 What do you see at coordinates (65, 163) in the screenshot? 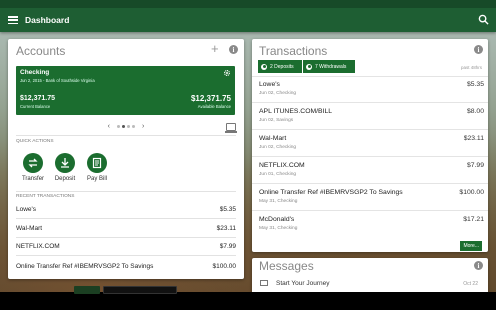
I see `deposit-icon` at bounding box center [65, 163].